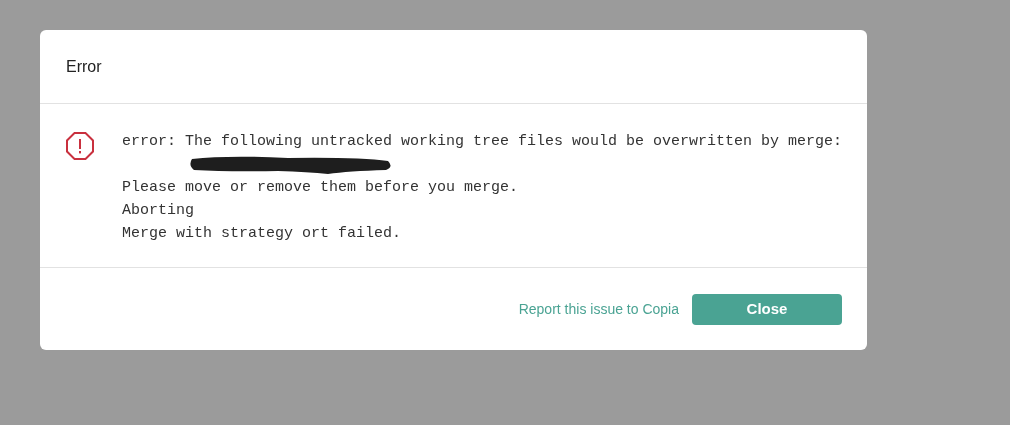 The width and height of the screenshot is (1010, 425). What do you see at coordinates (158, 211) in the screenshot?
I see `error-message-line: Aborting` at bounding box center [158, 211].